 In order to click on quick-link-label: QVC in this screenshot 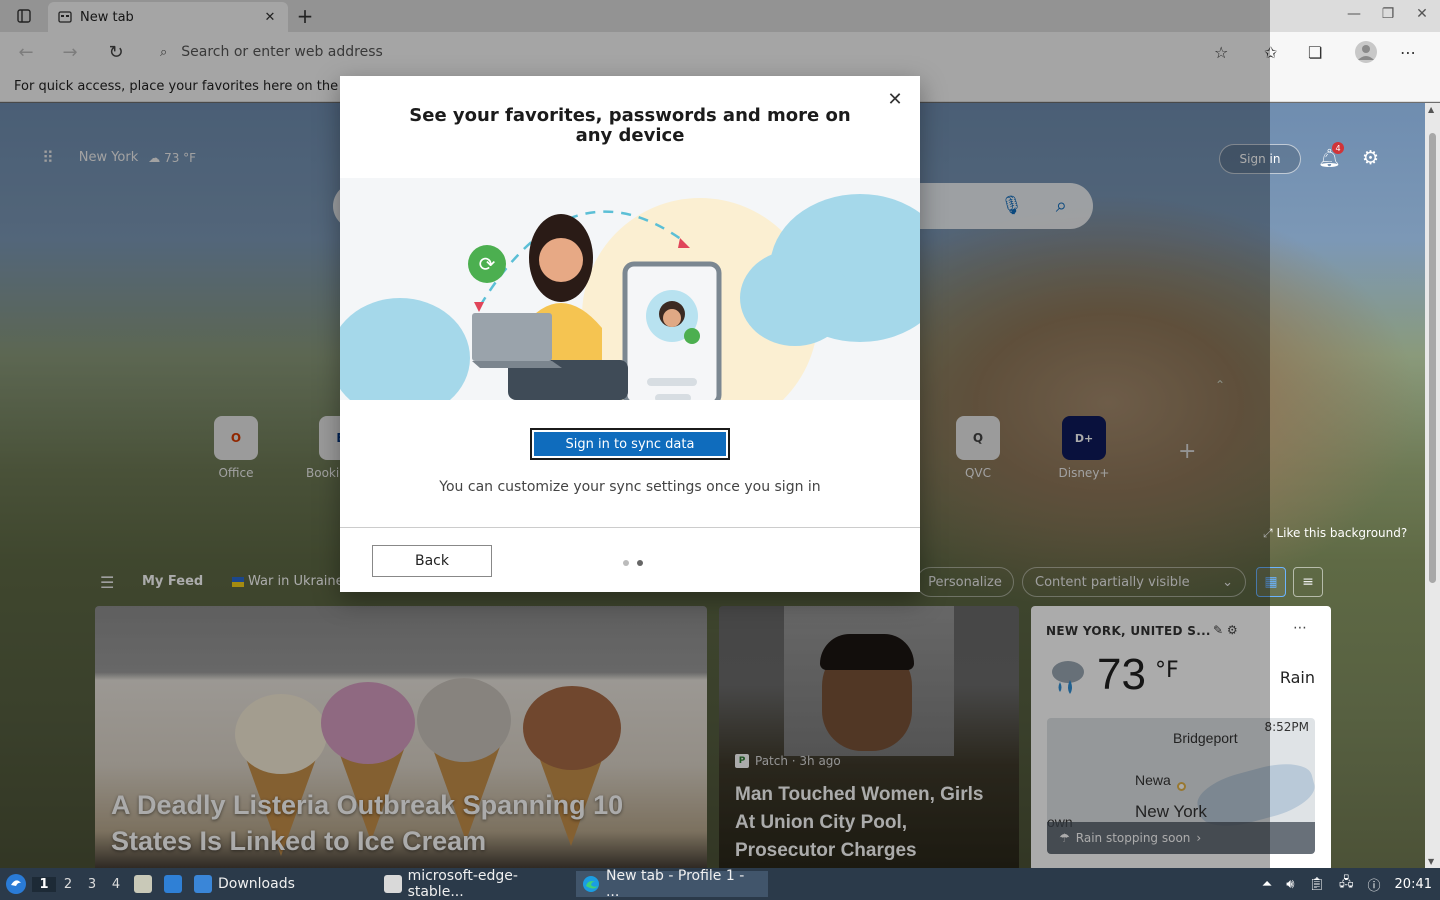, I will do `click(978, 473)`.